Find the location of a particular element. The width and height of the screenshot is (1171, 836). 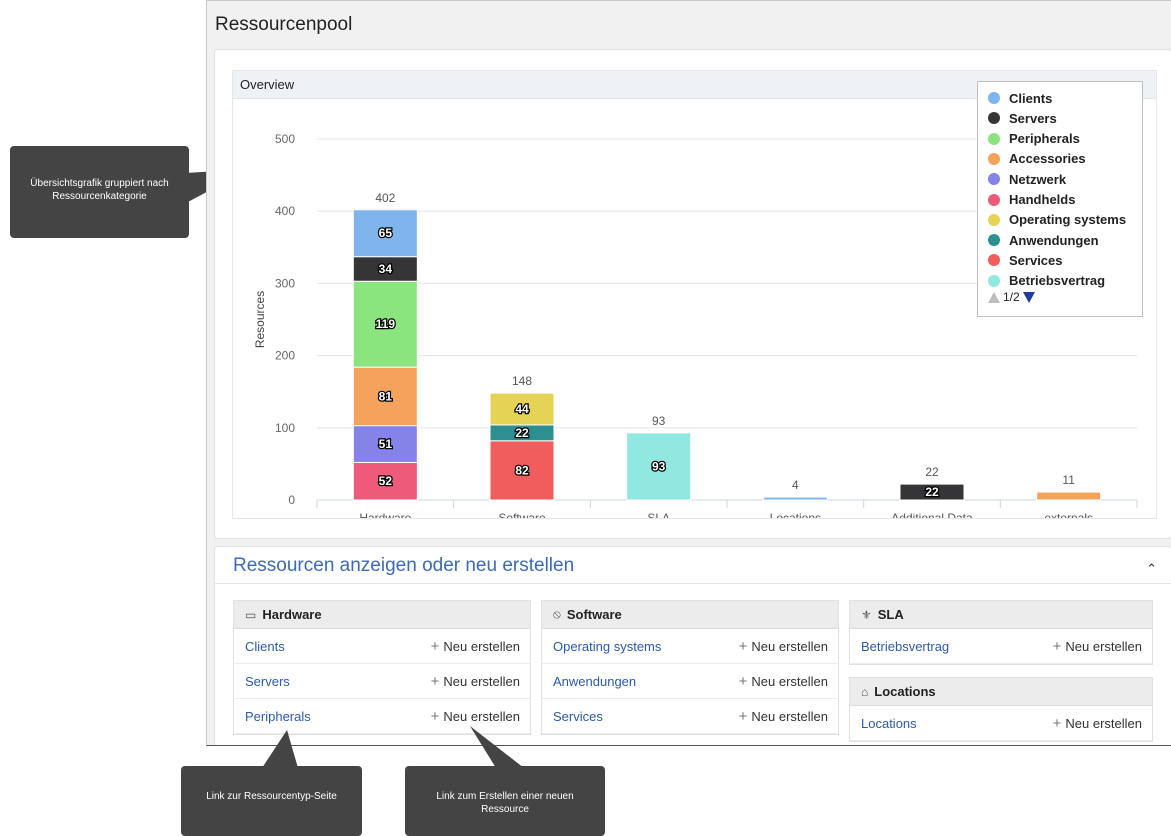

data-label: 82 is located at coordinates (522, 470).